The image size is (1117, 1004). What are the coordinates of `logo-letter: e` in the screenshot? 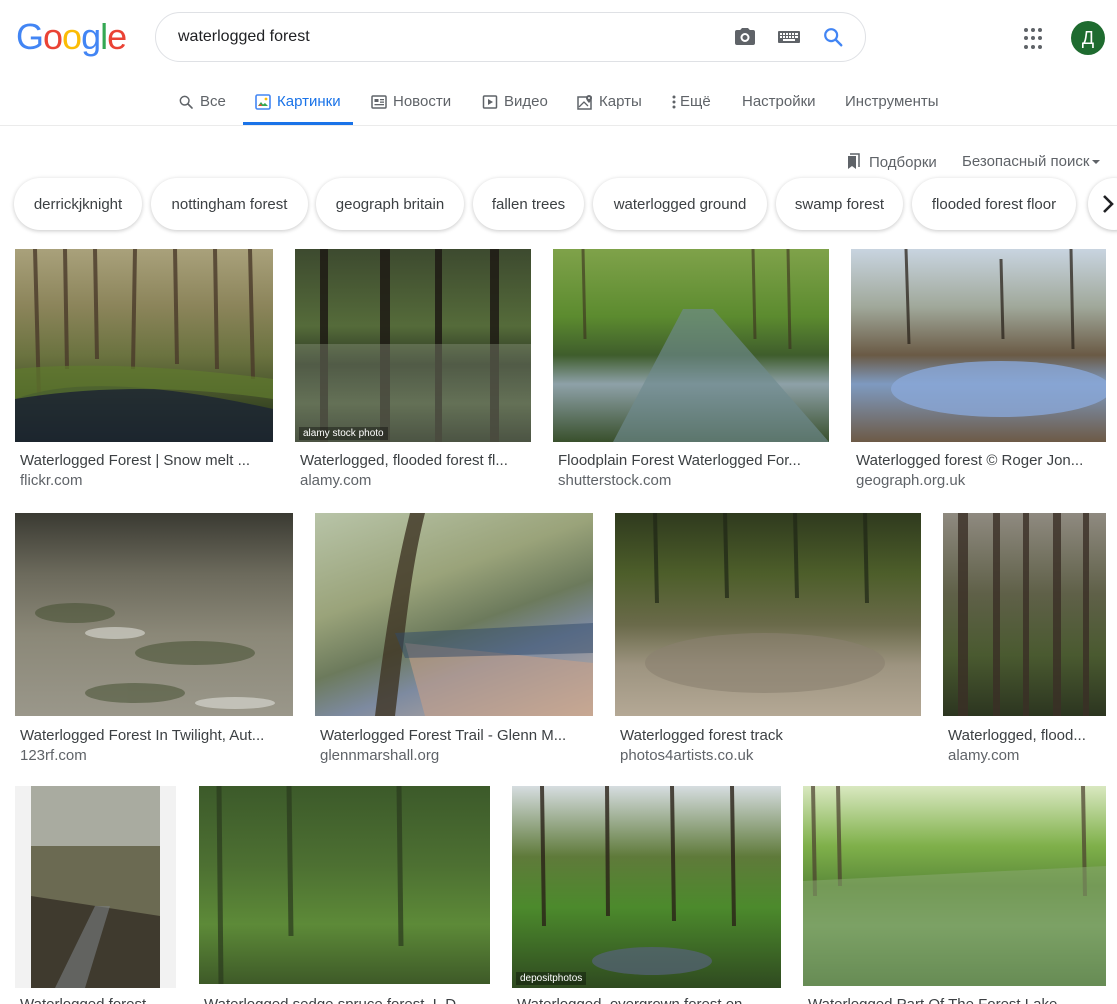 It's located at (117, 36).